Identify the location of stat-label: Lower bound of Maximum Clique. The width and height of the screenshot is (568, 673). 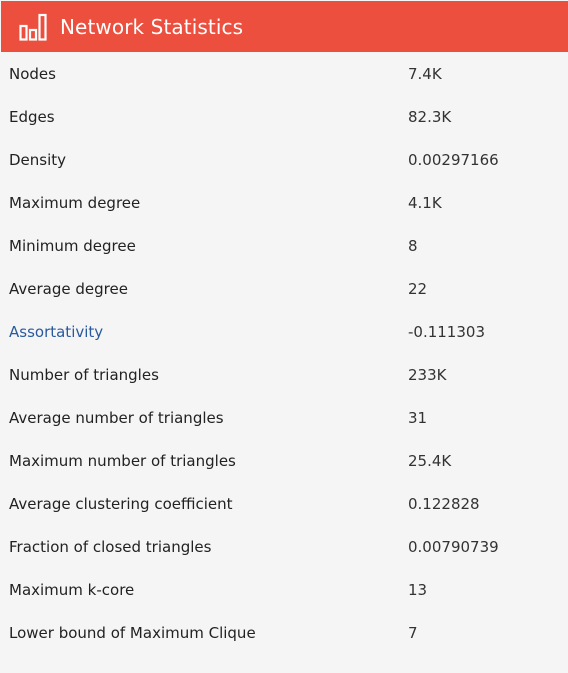
(132, 633).